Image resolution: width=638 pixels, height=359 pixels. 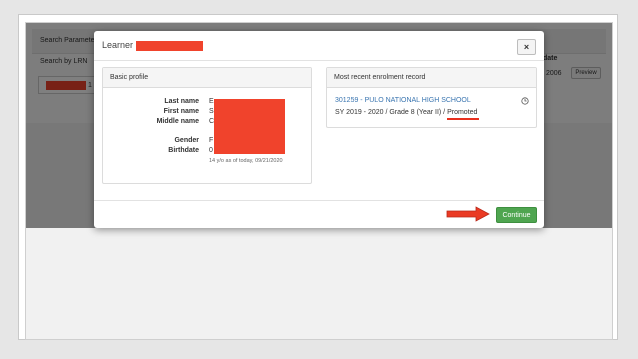 What do you see at coordinates (181, 101) in the screenshot?
I see `last-name-label: Last name` at bounding box center [181, 101].